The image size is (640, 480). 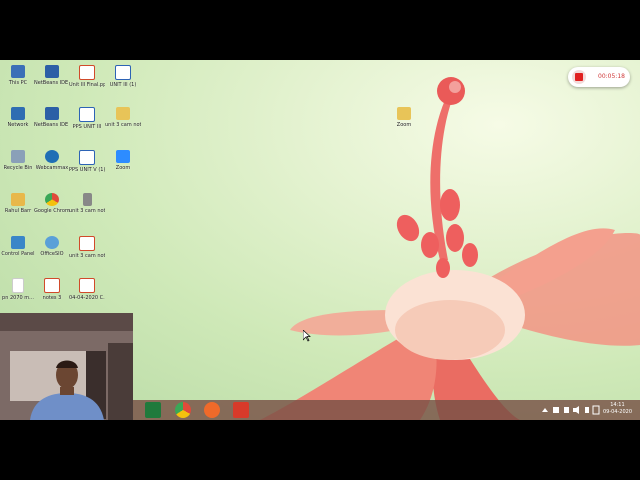 I want to click on desktop-icon-label: unit 3 cam notes (II), so click(x=87, y=211).